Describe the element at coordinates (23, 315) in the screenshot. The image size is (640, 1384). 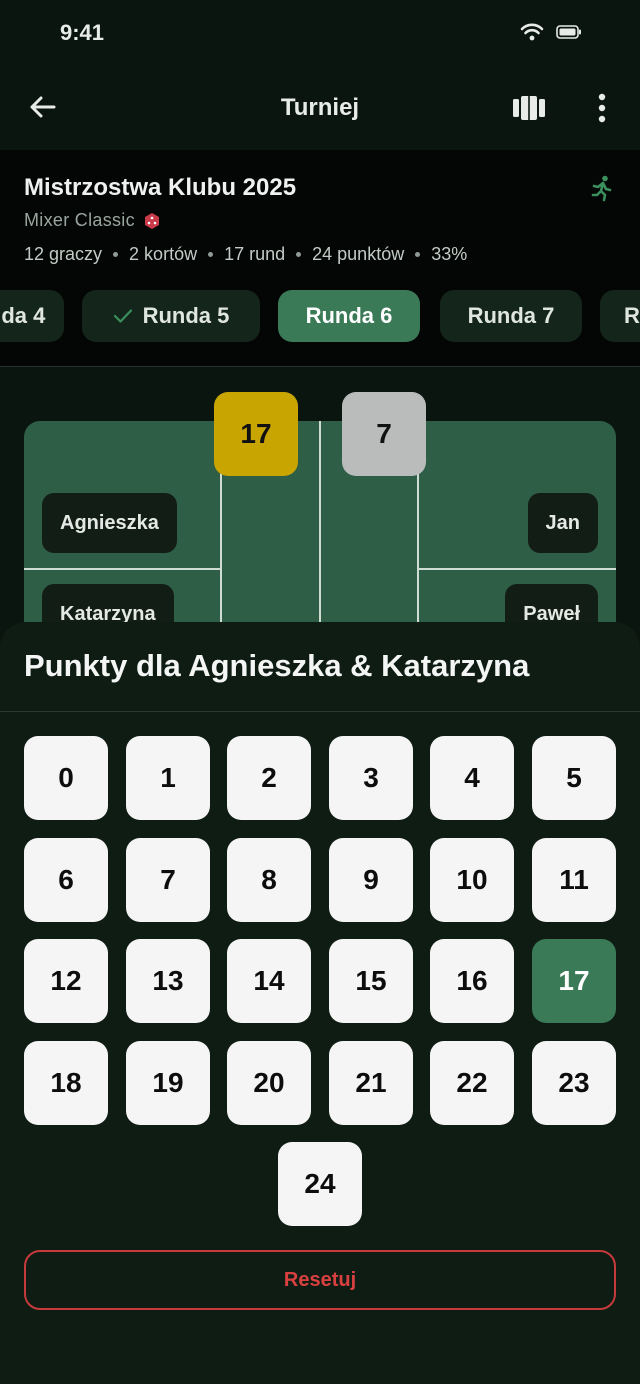
I see `tab-label: Runda 4` at that location.